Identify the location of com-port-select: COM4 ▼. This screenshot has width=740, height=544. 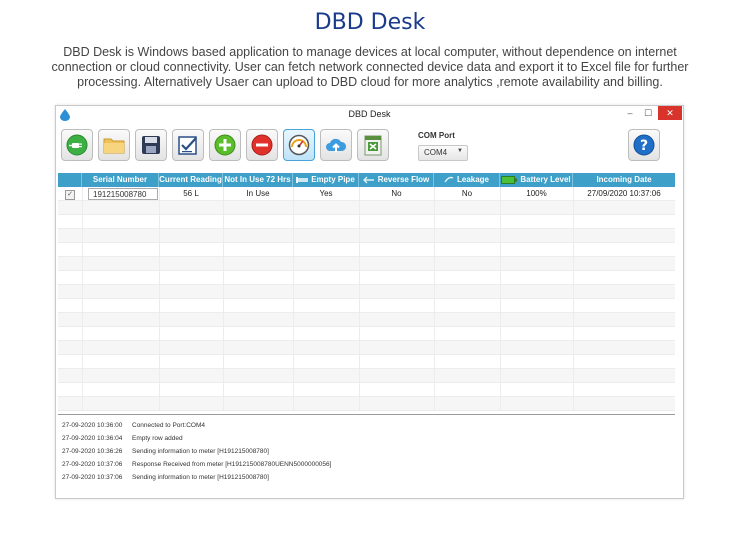
(443, 153).